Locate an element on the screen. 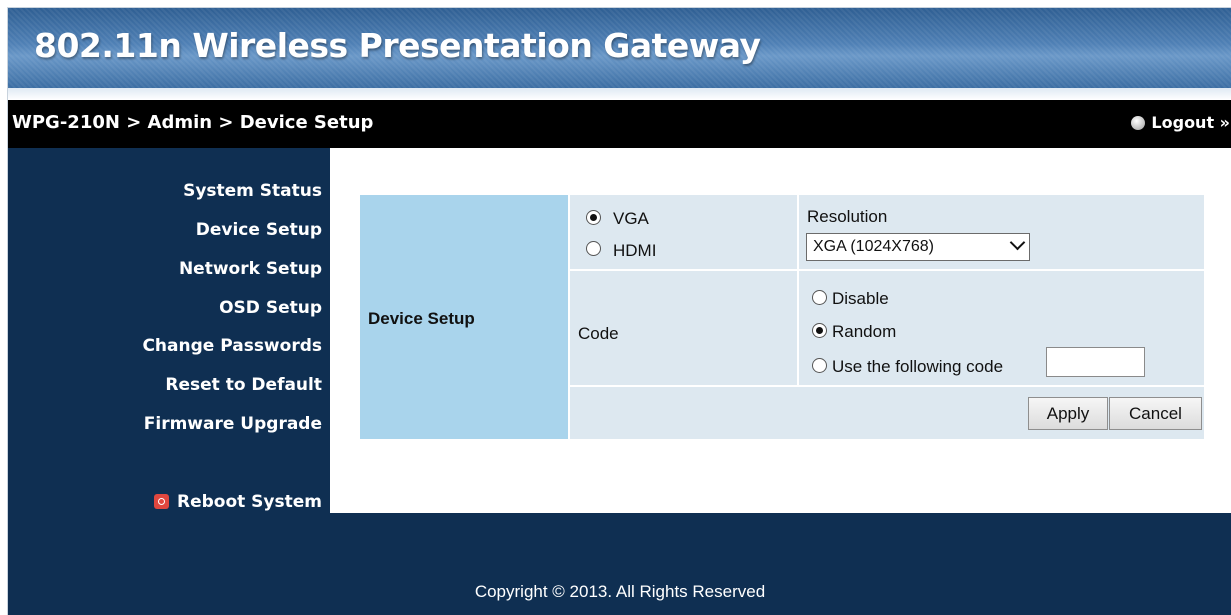 Image resolution: width=1231 pixels, height=615 pixels. vga-label: VGA is located at coordinates (631, 218).